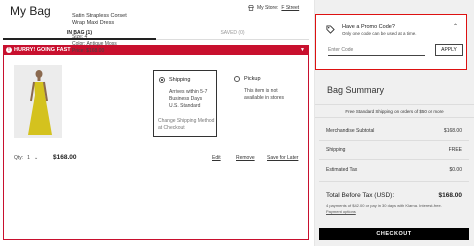 Image resolution: width=474 pixels, height=246 pixels. I want to click on qty-label: Qty:, so click(19, 158).